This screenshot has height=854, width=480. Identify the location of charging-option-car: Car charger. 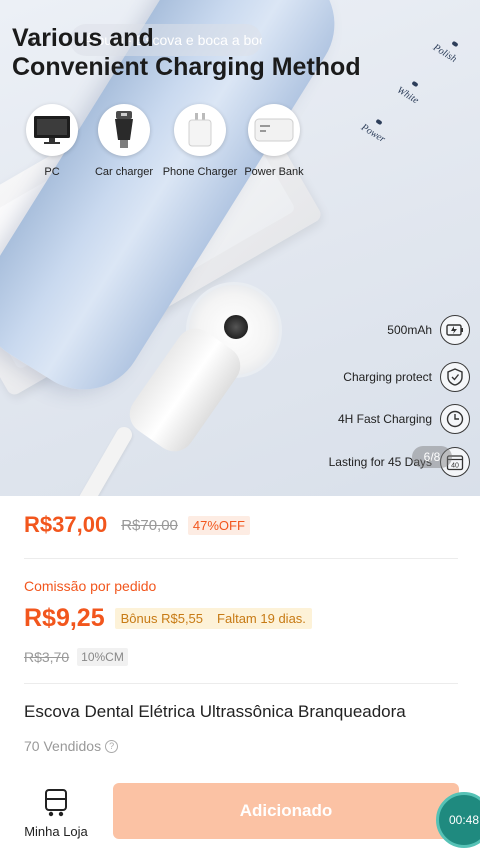
(124, 141).